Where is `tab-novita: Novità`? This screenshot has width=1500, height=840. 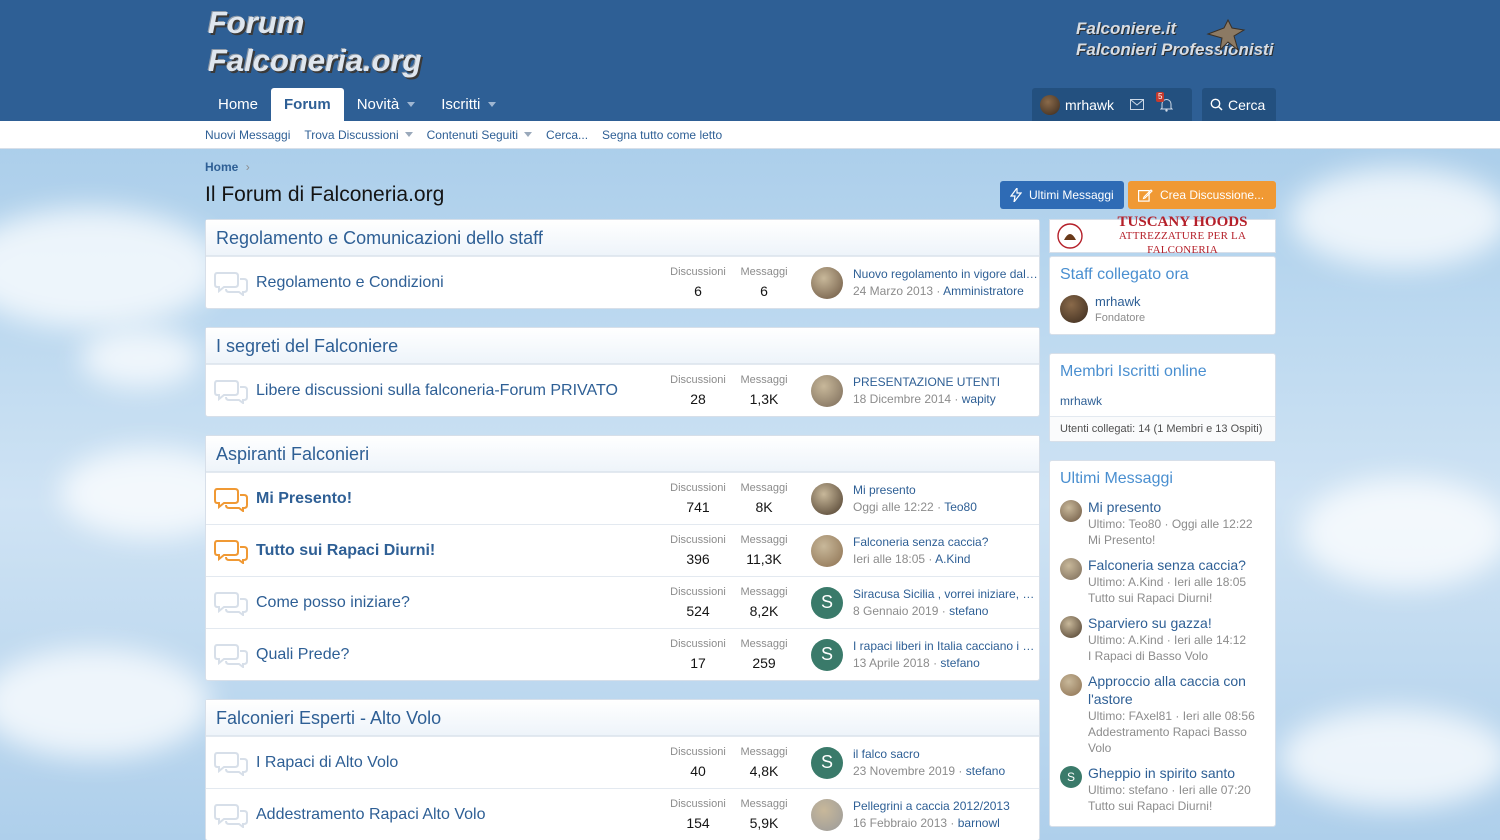 tab-novita: Novità is located at coordinates (386, 104).